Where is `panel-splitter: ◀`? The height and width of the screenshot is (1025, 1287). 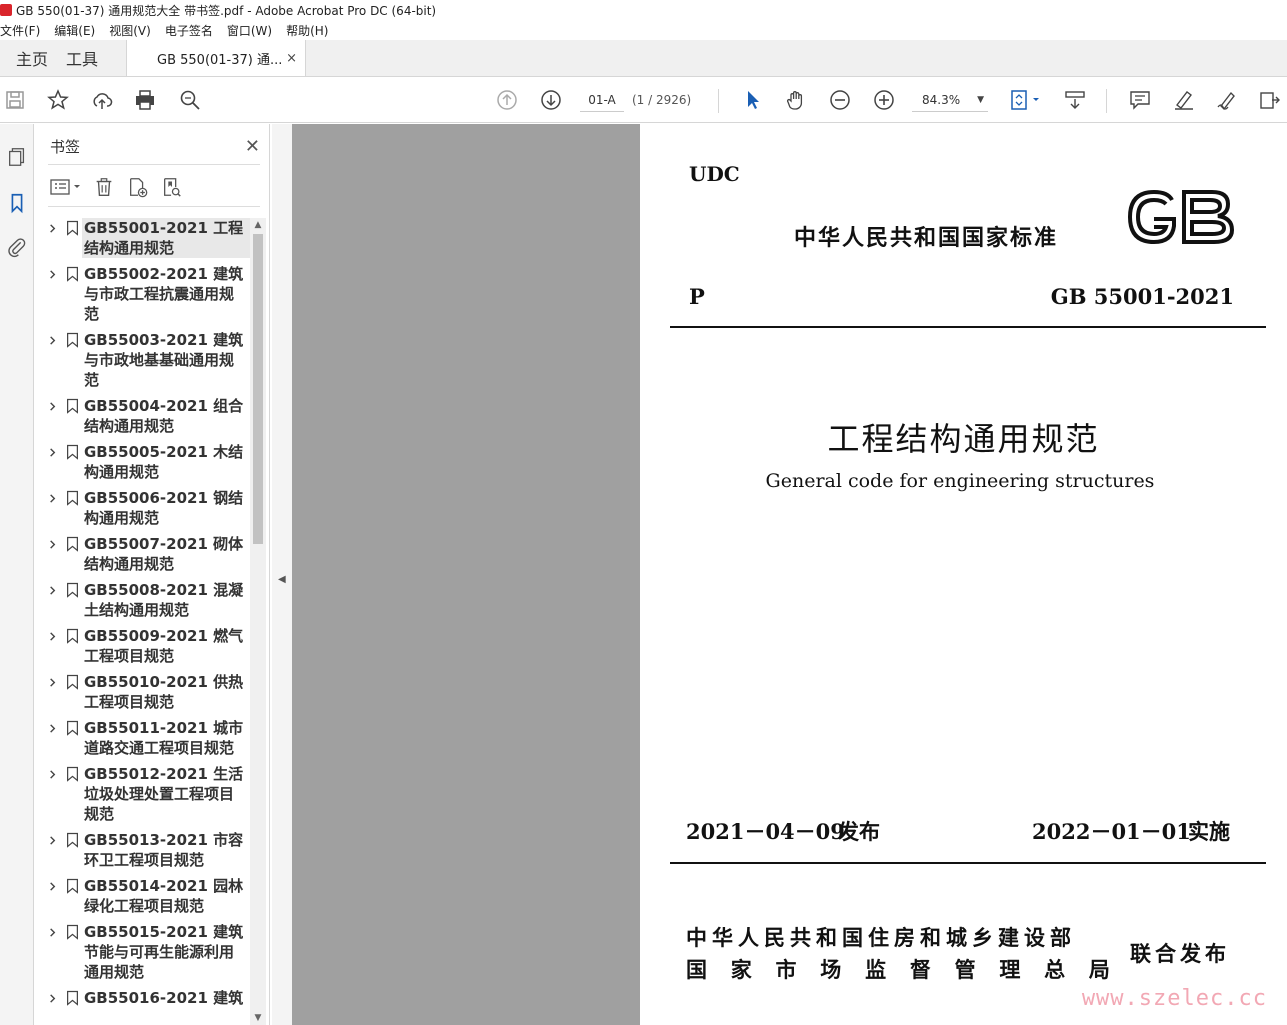
panel-splitter: ◀ is located at coordinates (282, 574).